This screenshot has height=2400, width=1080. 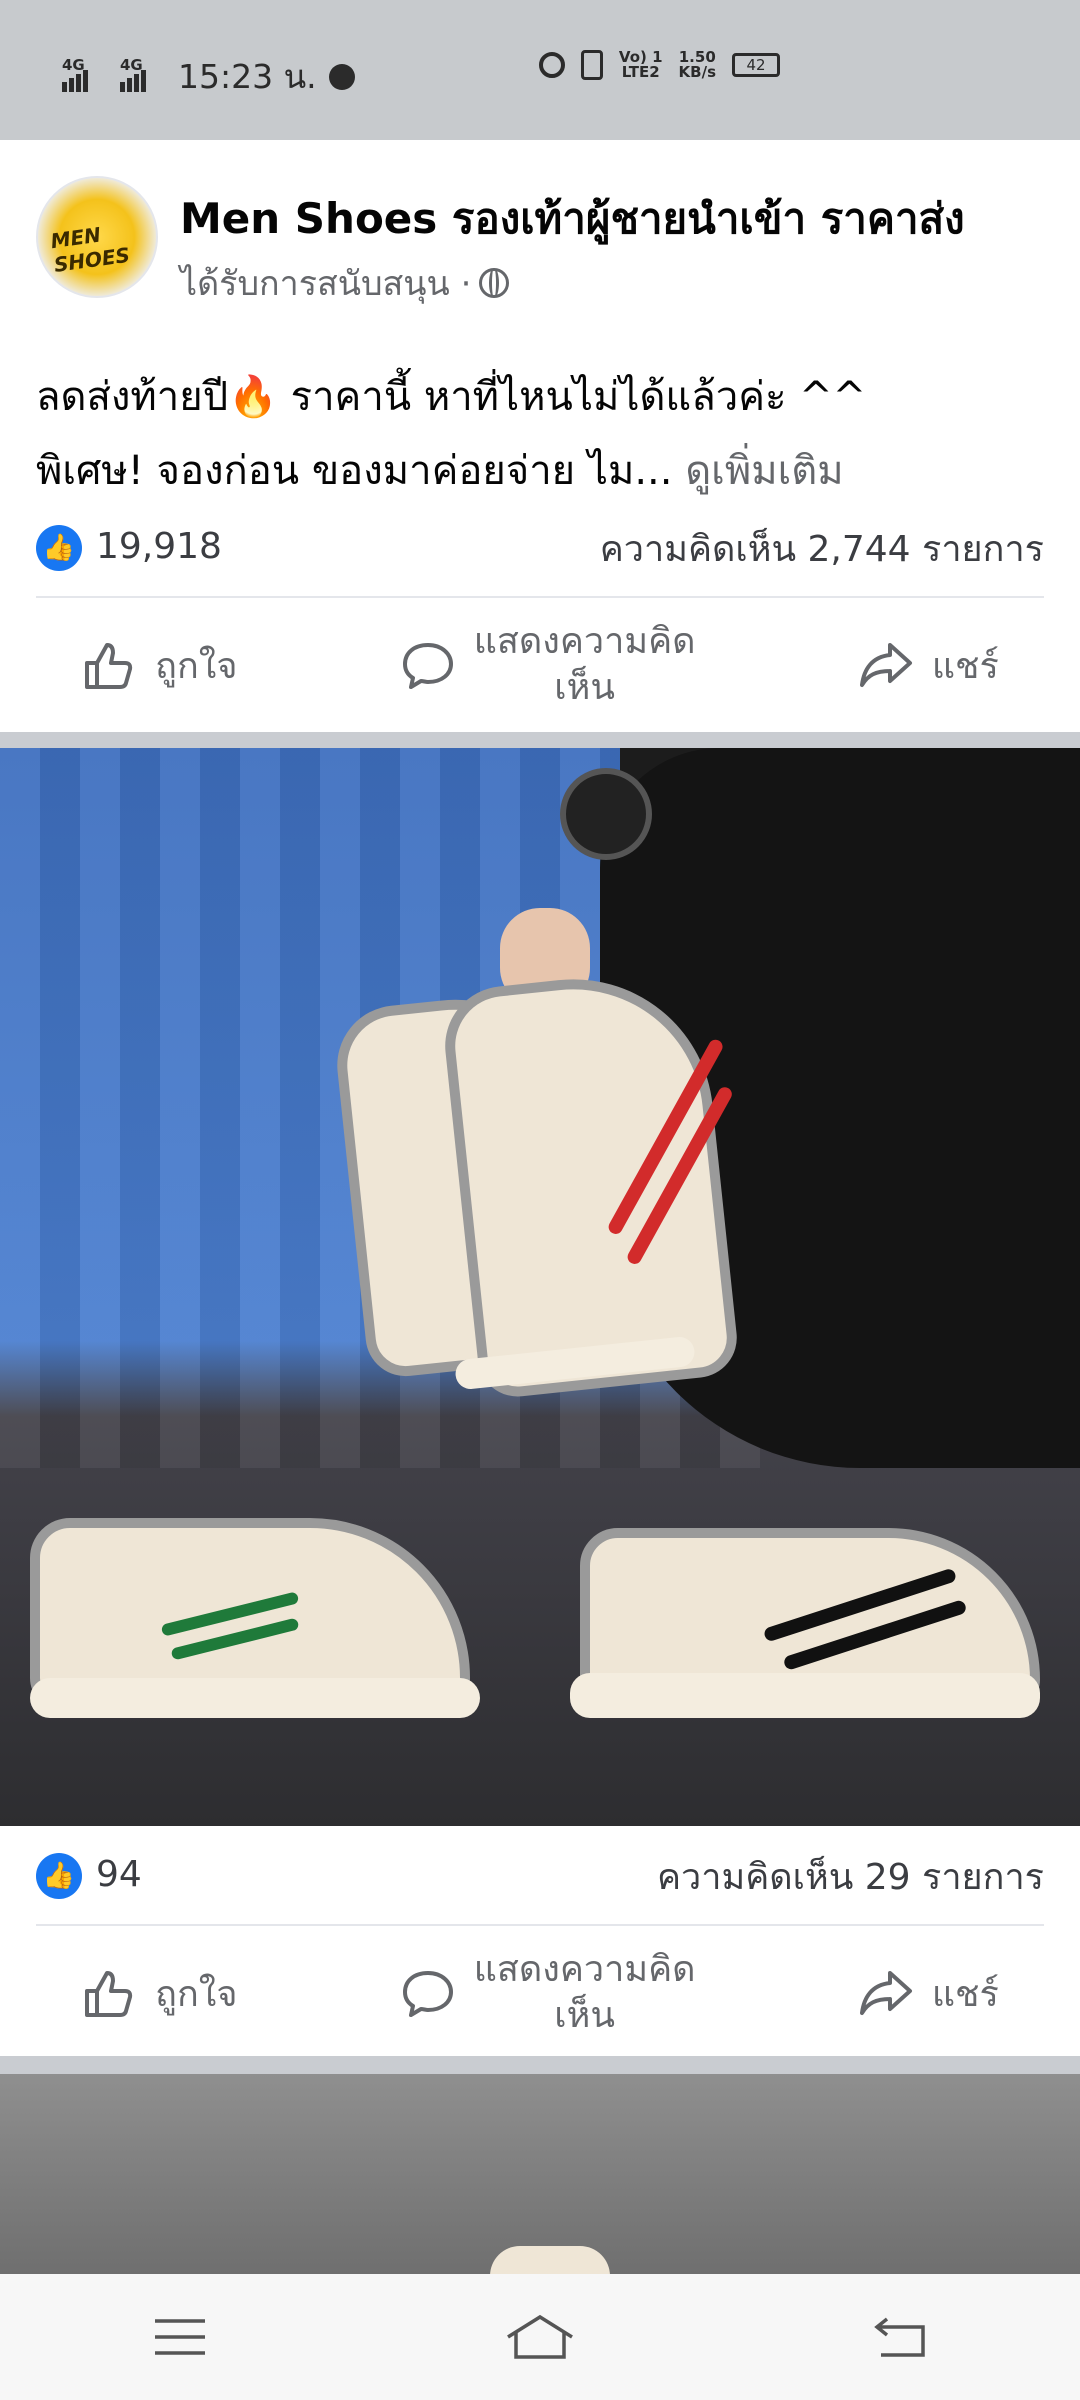 What do you see at coordinates (540, 548) in the screenshot?
I see `post-stats: 👍 19,918 ความคิดเห็น 2,744 รายการ` at bounding box center [540, 548].